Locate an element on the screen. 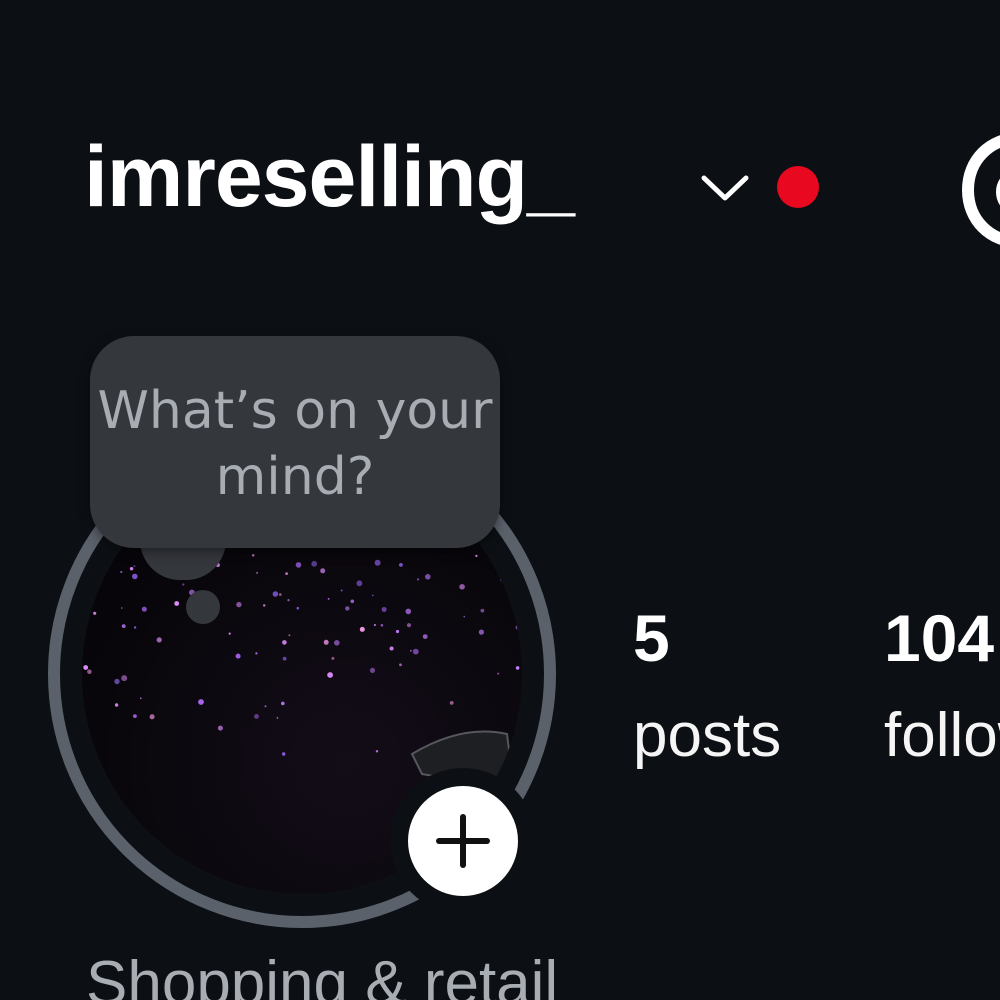 This screenshot has height=1000, width=1000. profile-category: Shopping & retail is located at coordinates (322, 974).